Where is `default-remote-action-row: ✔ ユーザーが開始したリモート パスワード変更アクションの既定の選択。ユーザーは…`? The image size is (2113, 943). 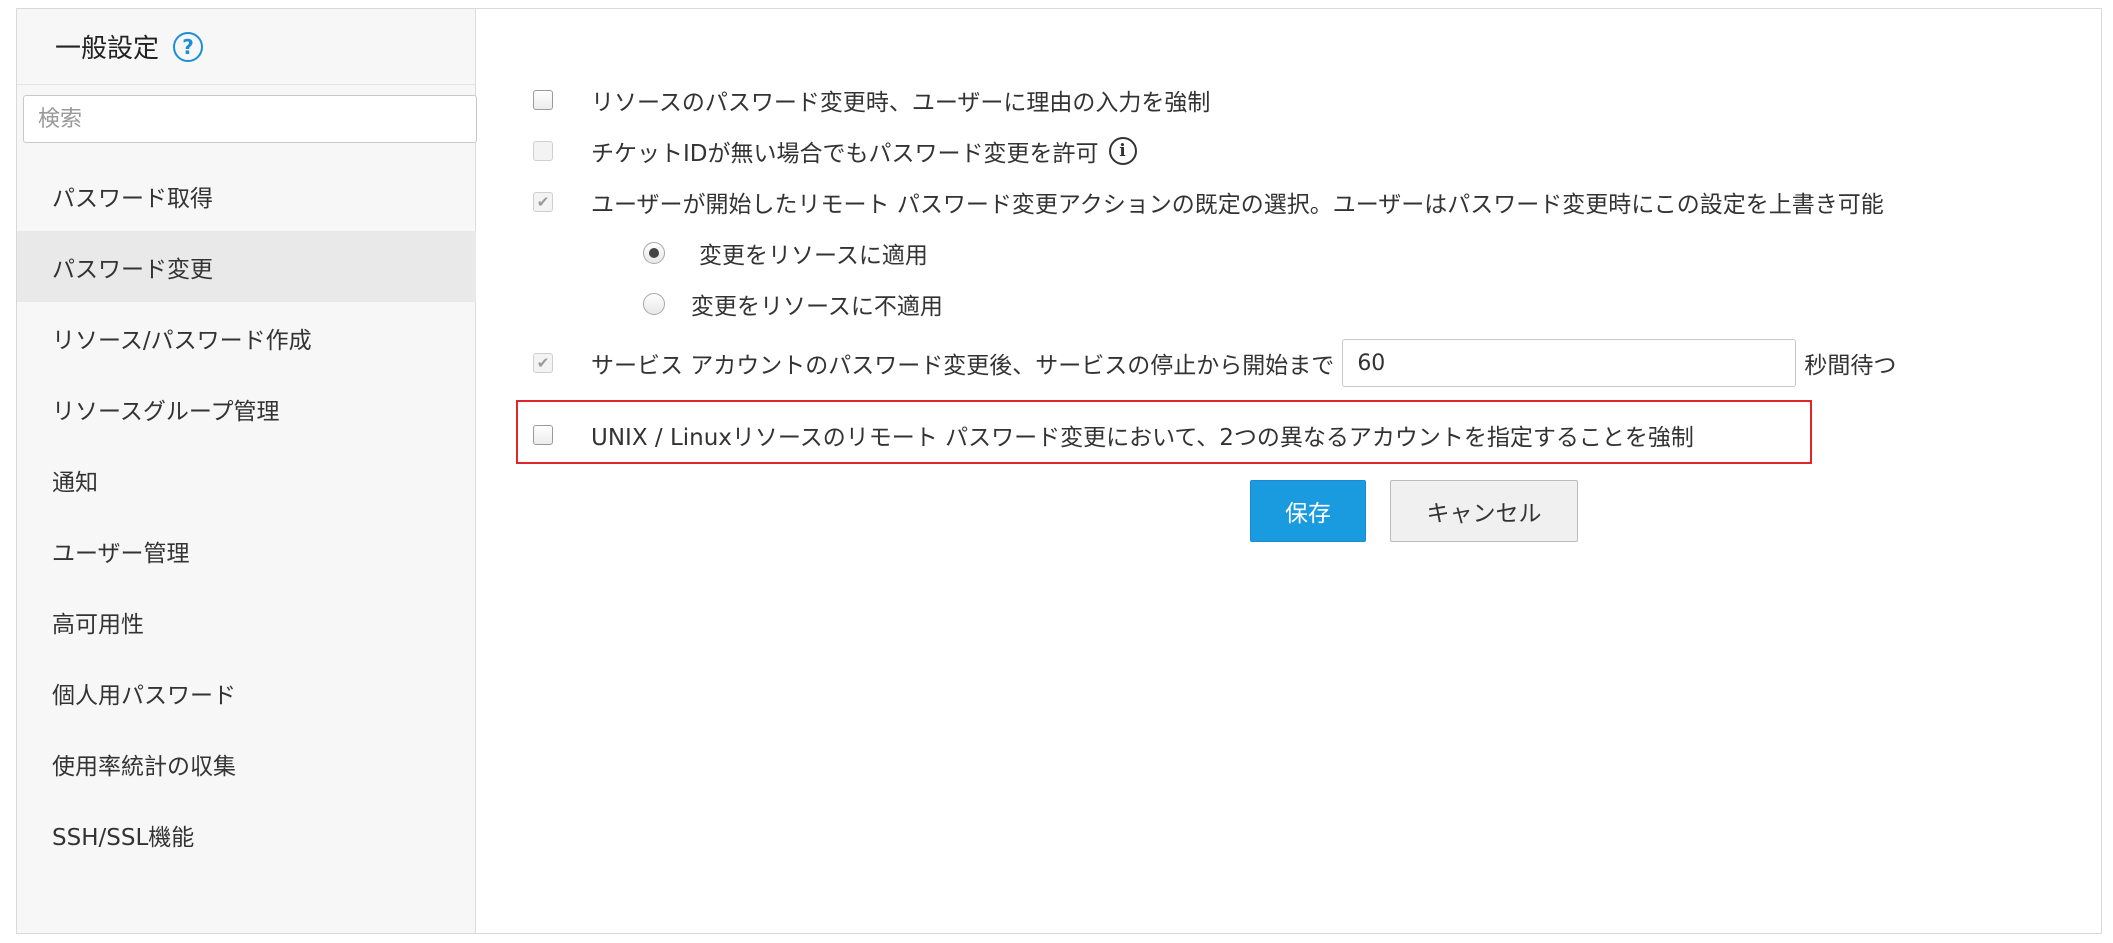
default-remote-action-row: ✔ ユーザーが開始したリモート パスワード変更アクションの既定の選択。ユーザーは… is located at coordinates (1208, 202).